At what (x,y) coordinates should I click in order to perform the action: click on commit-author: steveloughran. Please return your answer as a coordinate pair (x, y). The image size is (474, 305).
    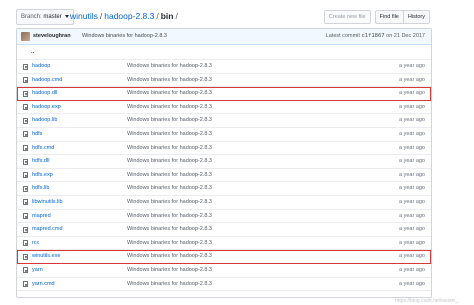
    Looking at the image, I should click on (52, 36).